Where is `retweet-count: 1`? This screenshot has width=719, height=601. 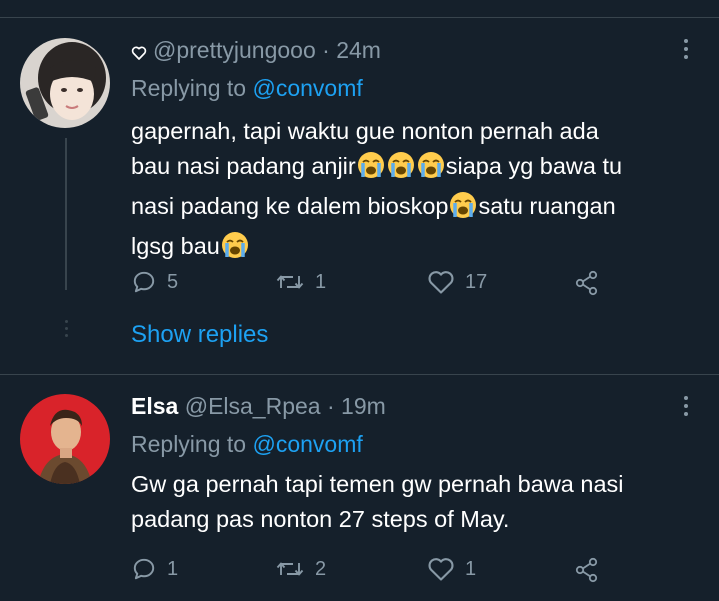 retweet-count: 1 is located at coordinates (321, 281).